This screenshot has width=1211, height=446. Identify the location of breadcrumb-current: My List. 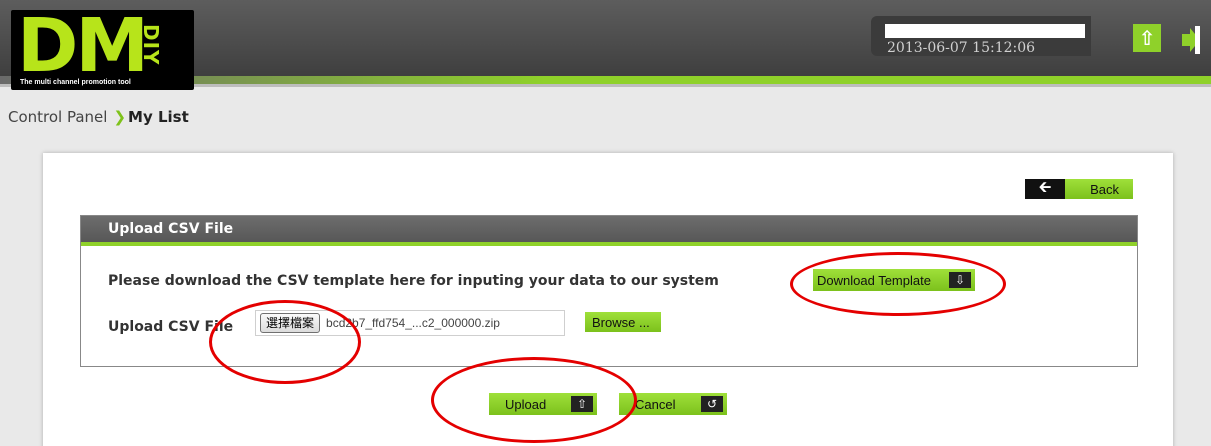
(158, 117).